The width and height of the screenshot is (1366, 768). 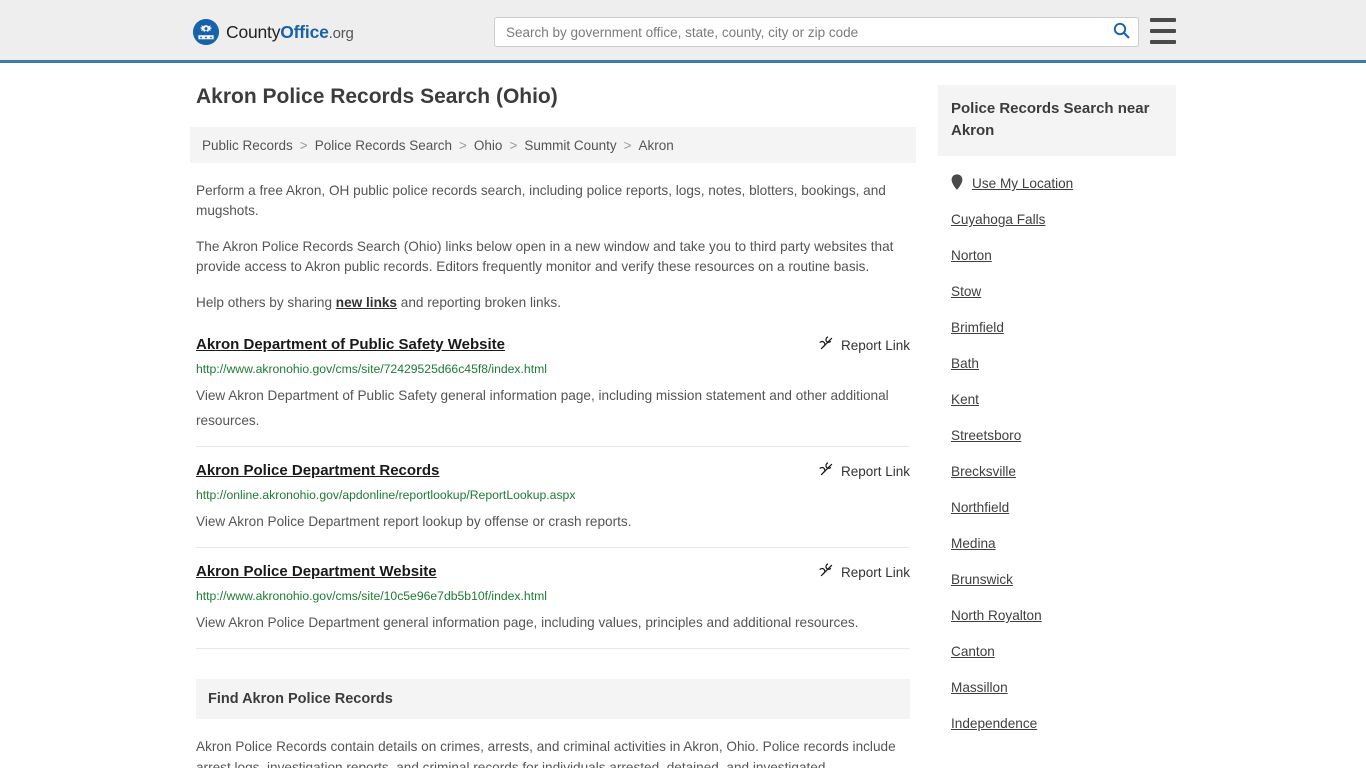 I want to click on breadcrumb-item-akron: Akron, so click(x=656, y=145).